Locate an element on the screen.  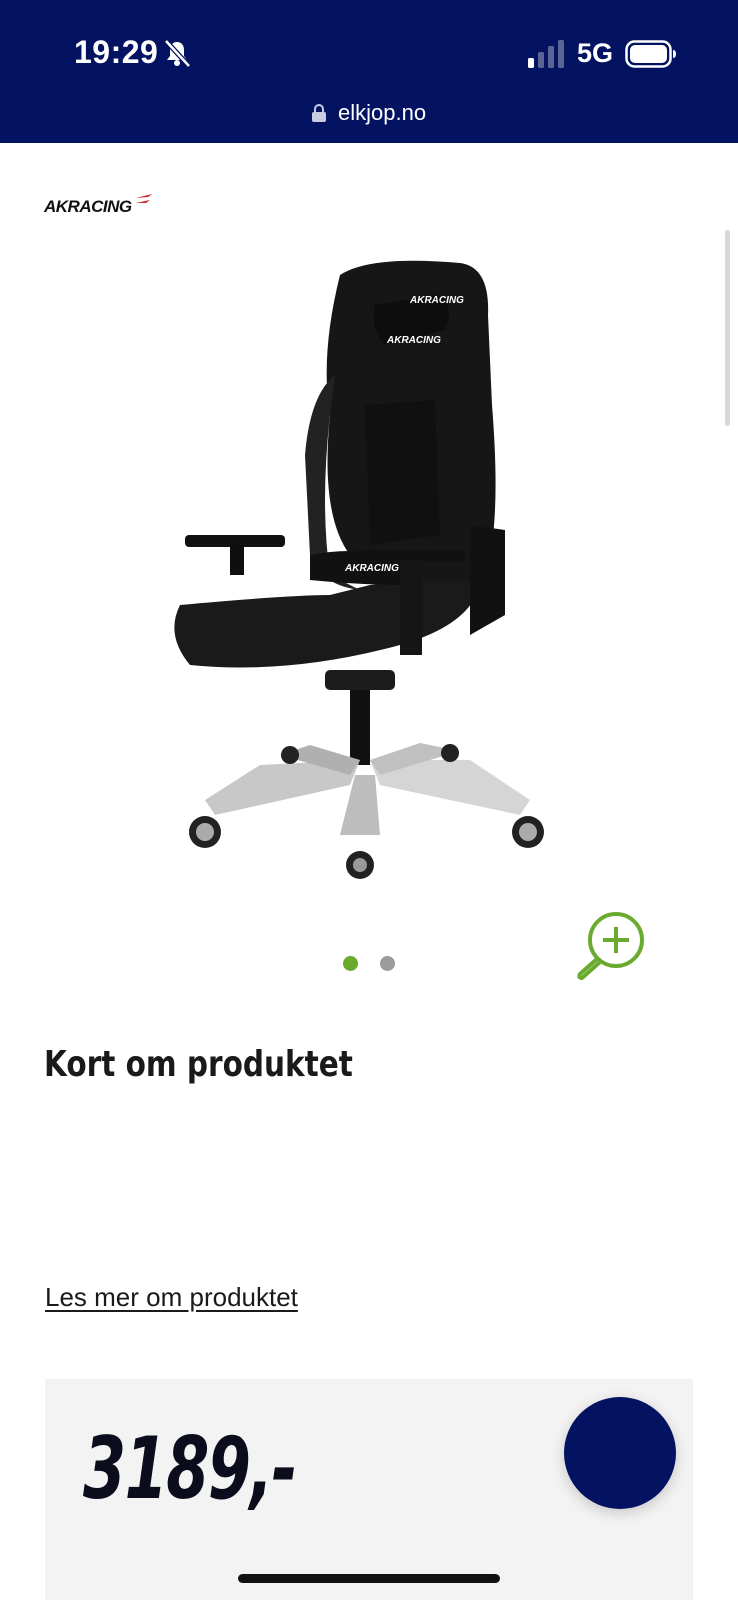
address-bar: elkjop.no is located at coordinates (369, 113).